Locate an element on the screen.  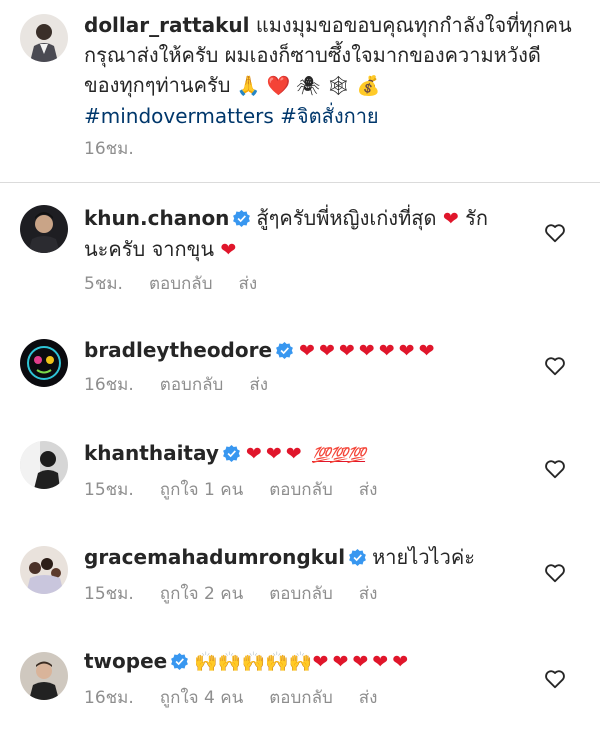
comment: bradleytheodore ❤❤❤❤❤❤❤ is located at coordinates (304, 350).